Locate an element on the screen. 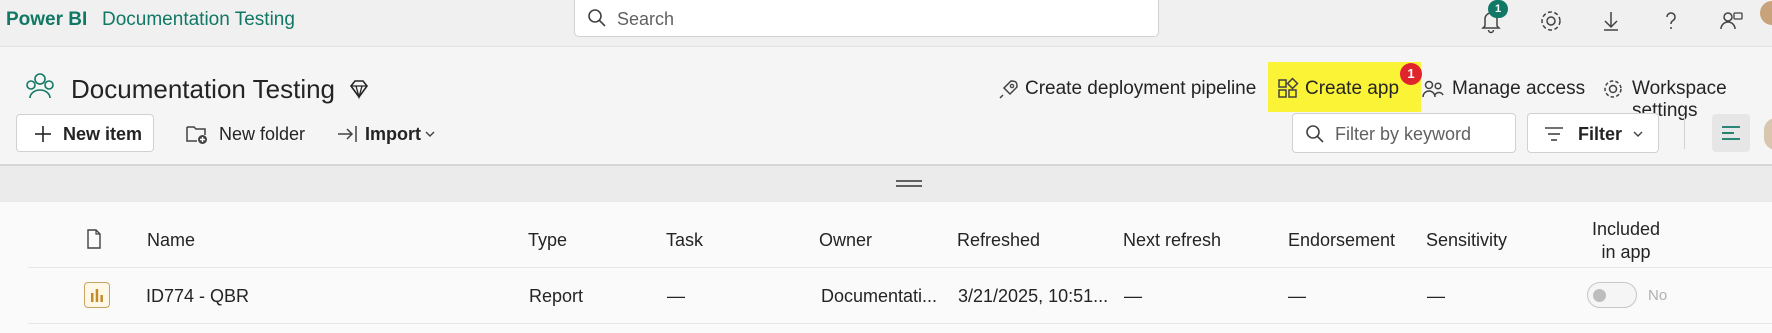  download-icon is located at coordinates (1611, 21).